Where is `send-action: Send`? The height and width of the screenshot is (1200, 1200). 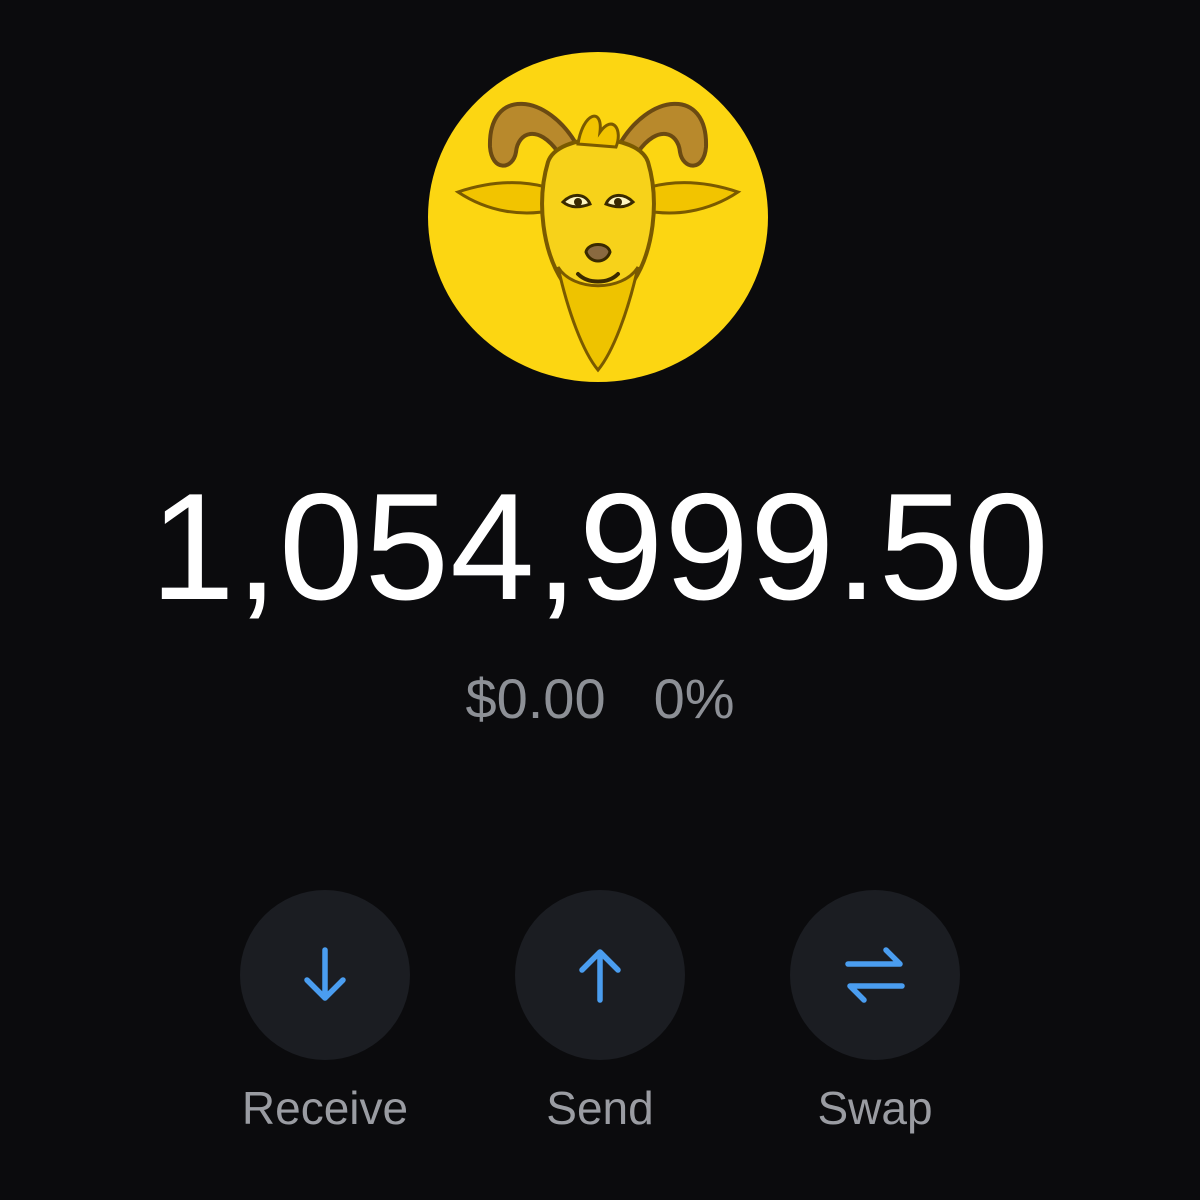 send-action: Send is located at coordinates (600, 1030).